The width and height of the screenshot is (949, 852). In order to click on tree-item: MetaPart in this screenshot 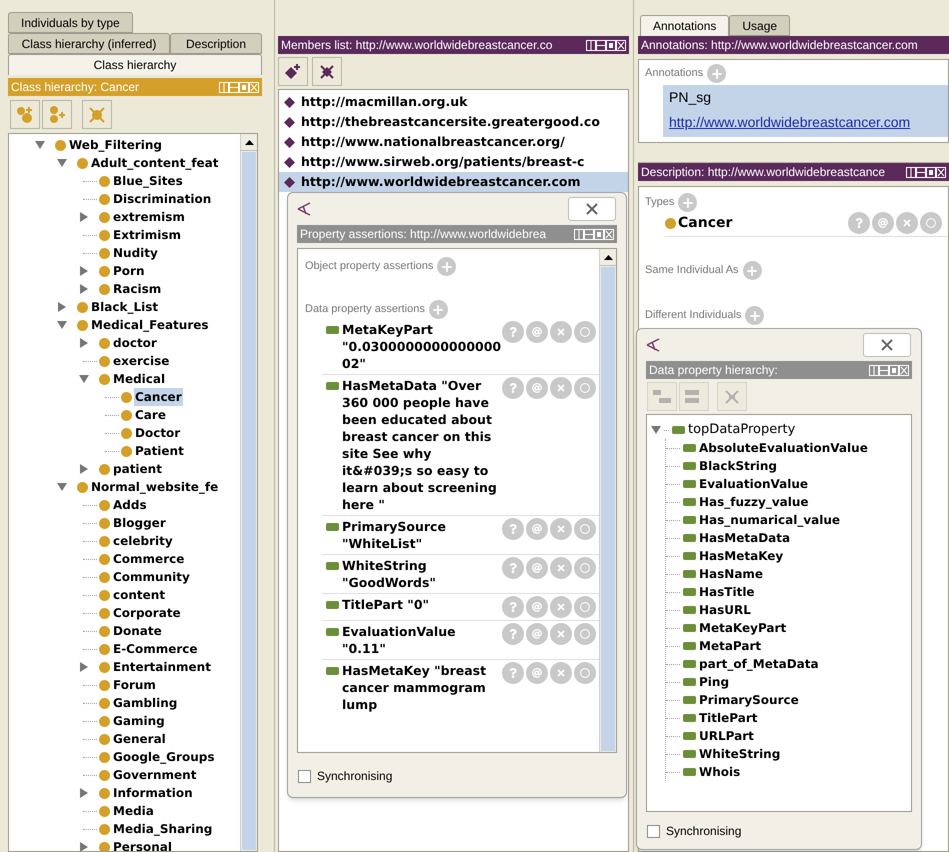, I will do `click(730, 646)`.